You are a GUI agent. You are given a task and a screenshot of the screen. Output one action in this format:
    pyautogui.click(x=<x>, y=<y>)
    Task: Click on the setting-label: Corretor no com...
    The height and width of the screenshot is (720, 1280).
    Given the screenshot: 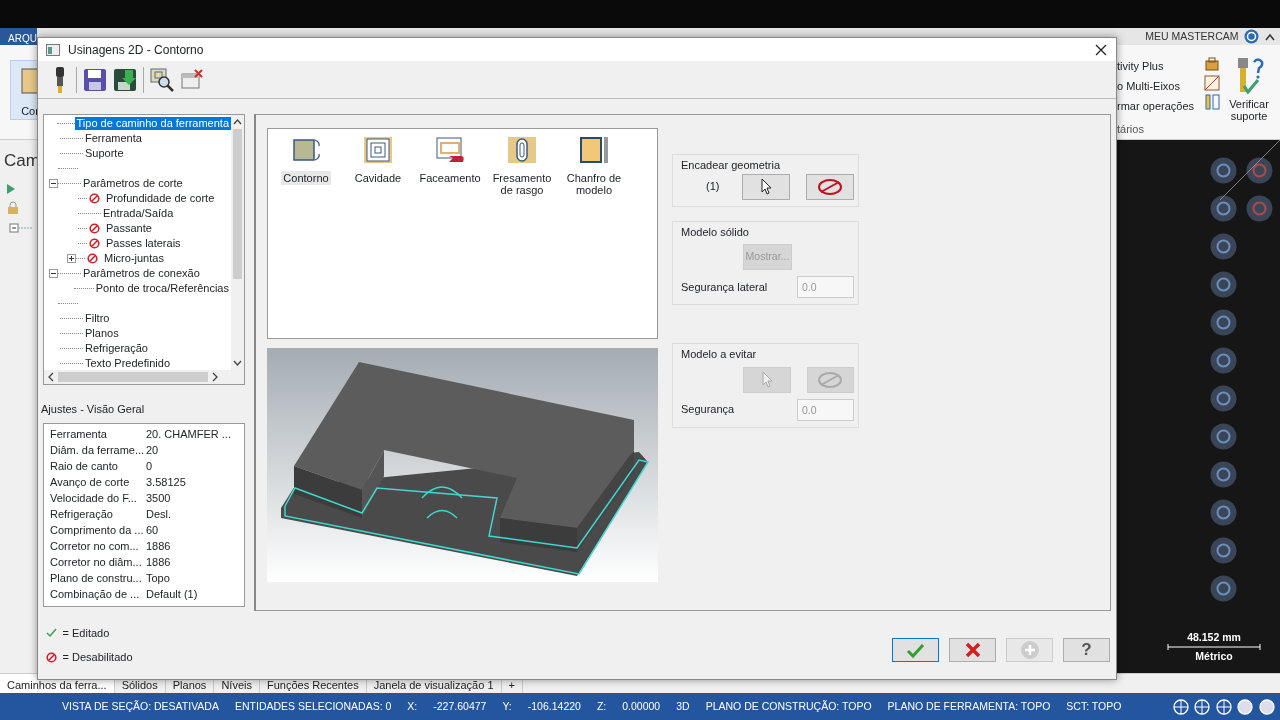 What is the action you would take?
    pyautogui.click(x=95, y=547)
    